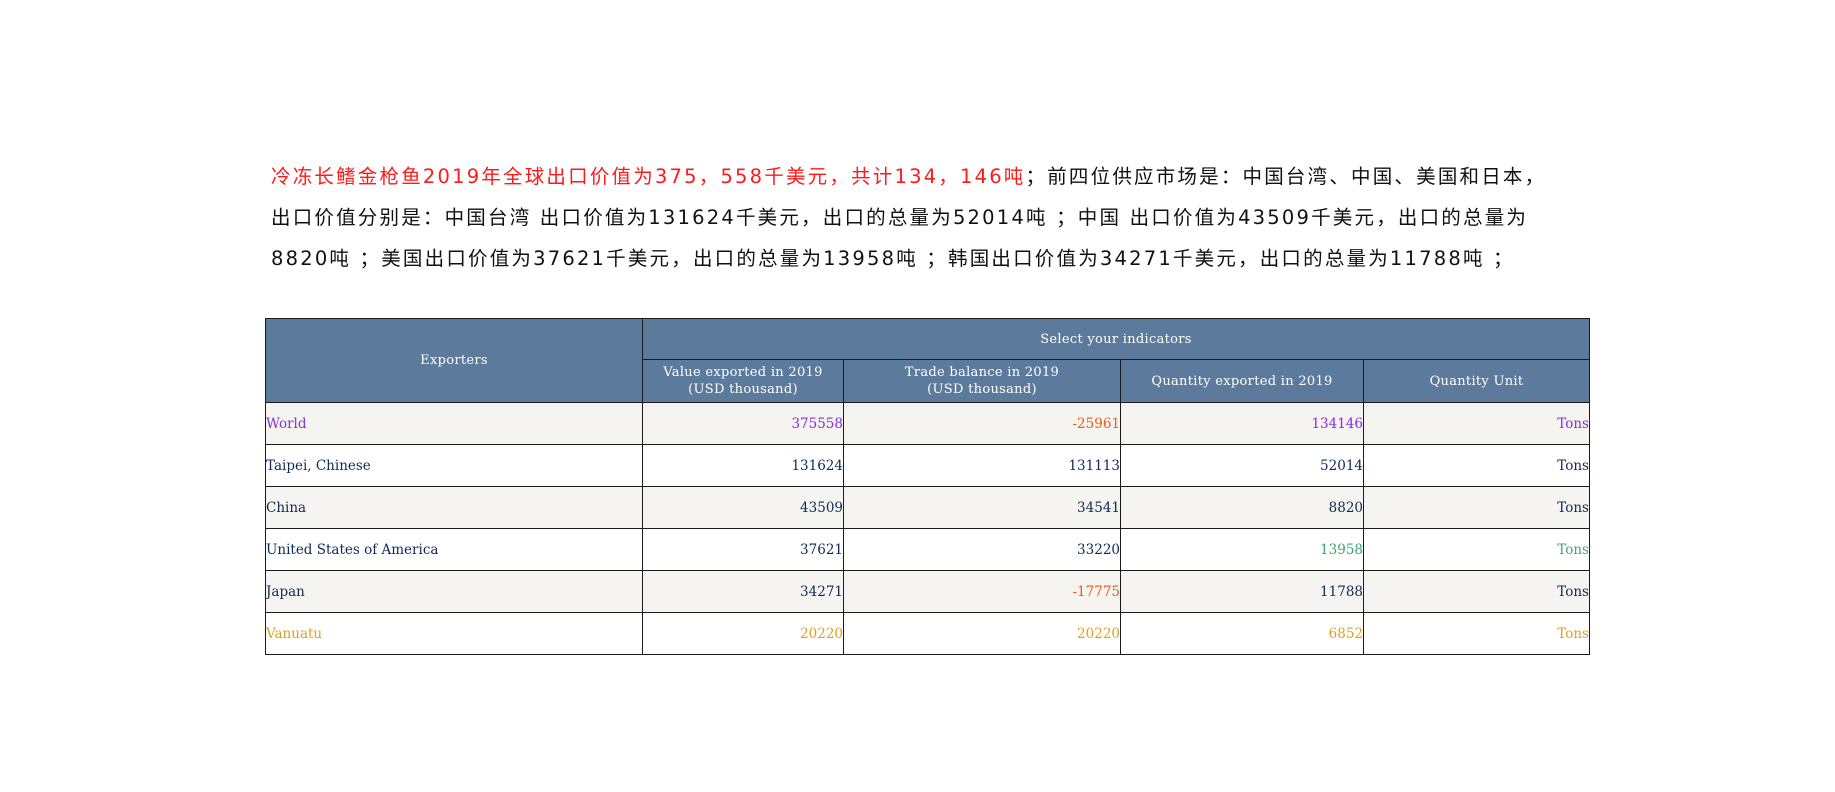  I want to click on cell-exporter: Japan, so click(454, 591).